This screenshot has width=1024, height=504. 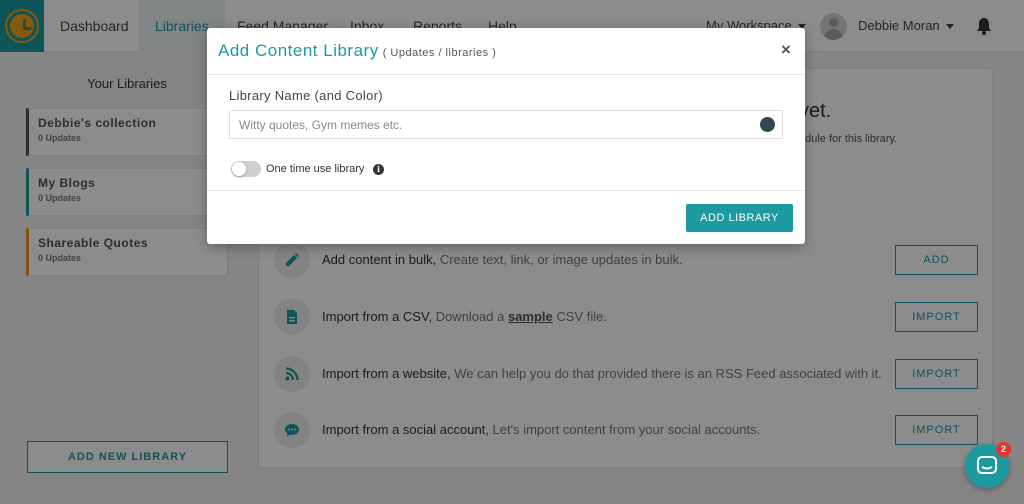 I want to click on modal-title: Add Content Library, so click(x=298, y=50).